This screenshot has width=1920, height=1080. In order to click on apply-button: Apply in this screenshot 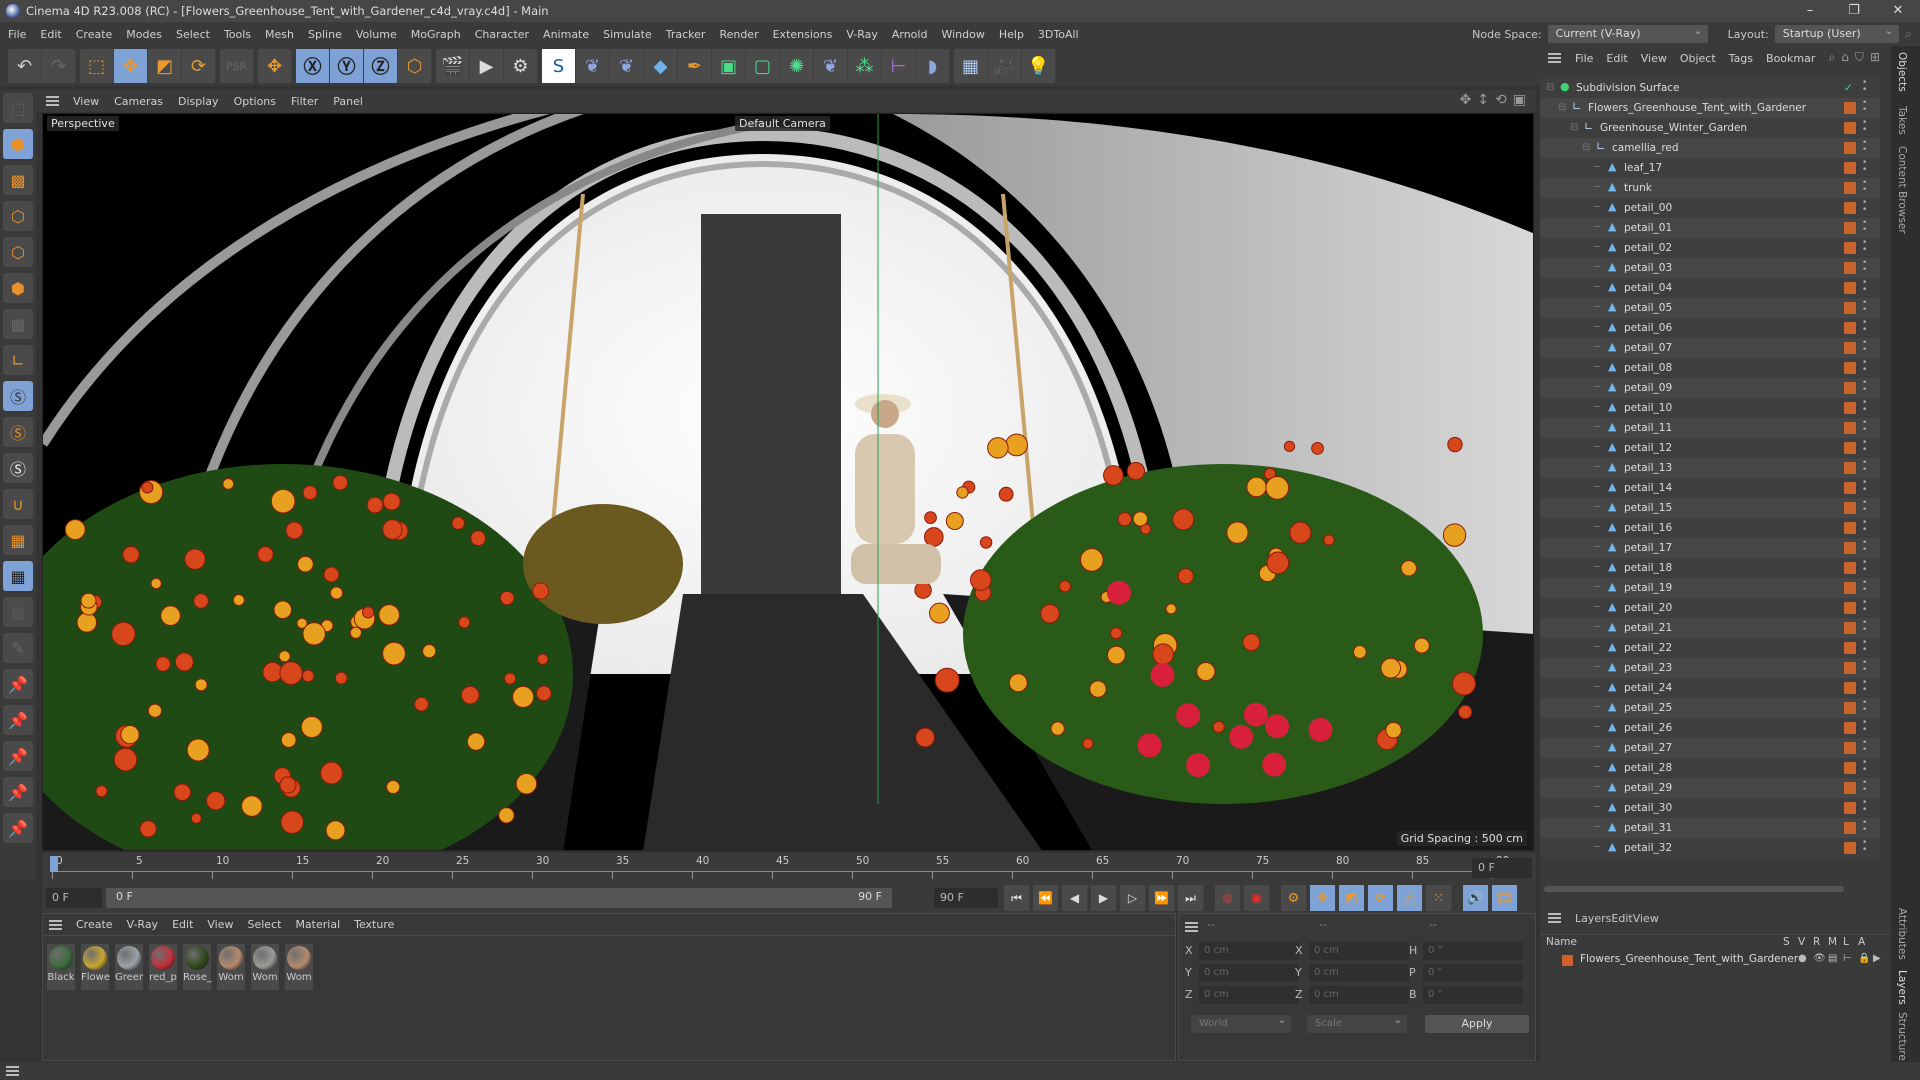, I will do `click(1477, 1024)`.